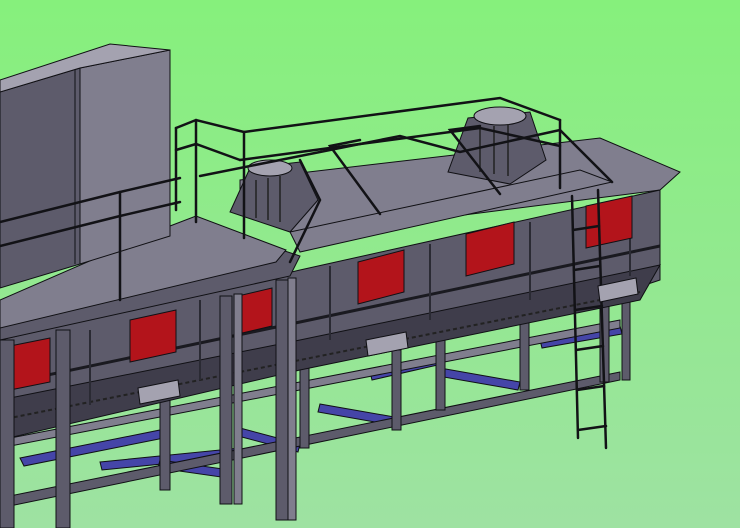  Describe the element at coordinates (500, 116) in the screenshot. I see `drive-unit-cap` at that location.